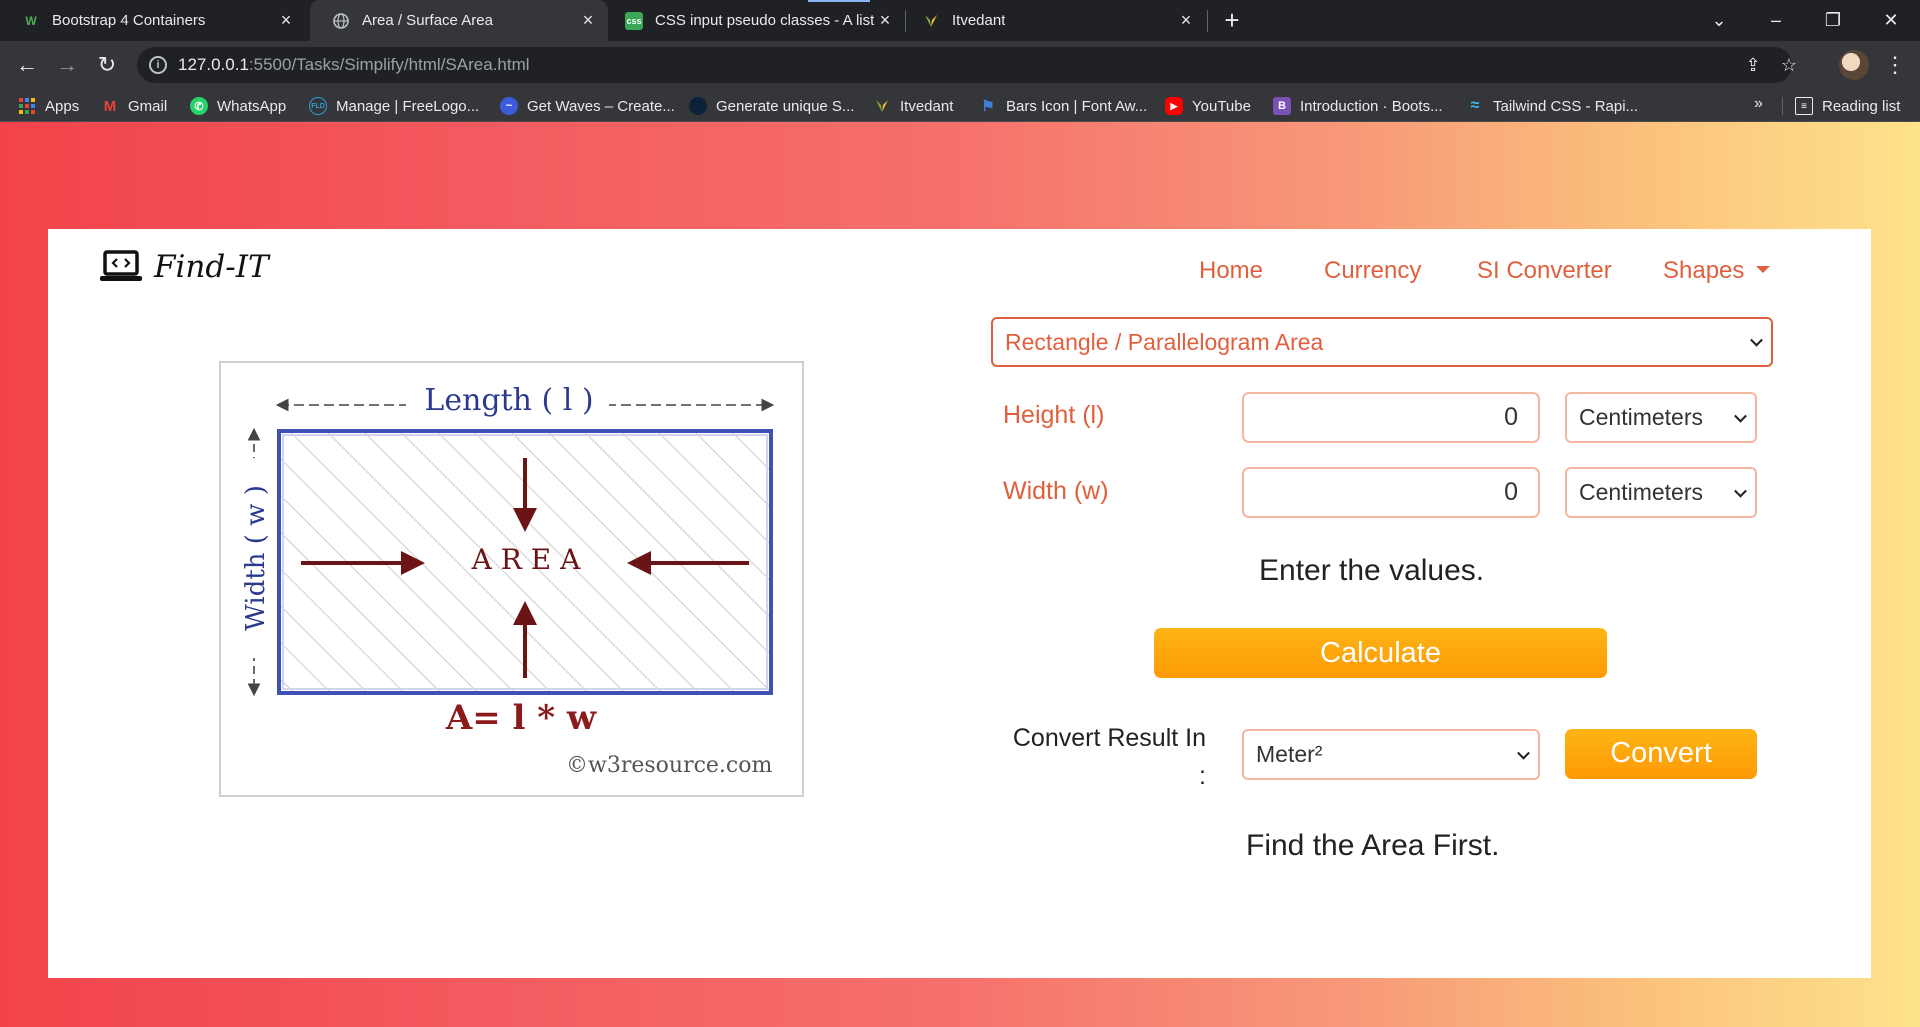 This screenshot has height=1027, width=1920. I want to click on convert-result-label: Convert Result In :, so click(1109, 757).